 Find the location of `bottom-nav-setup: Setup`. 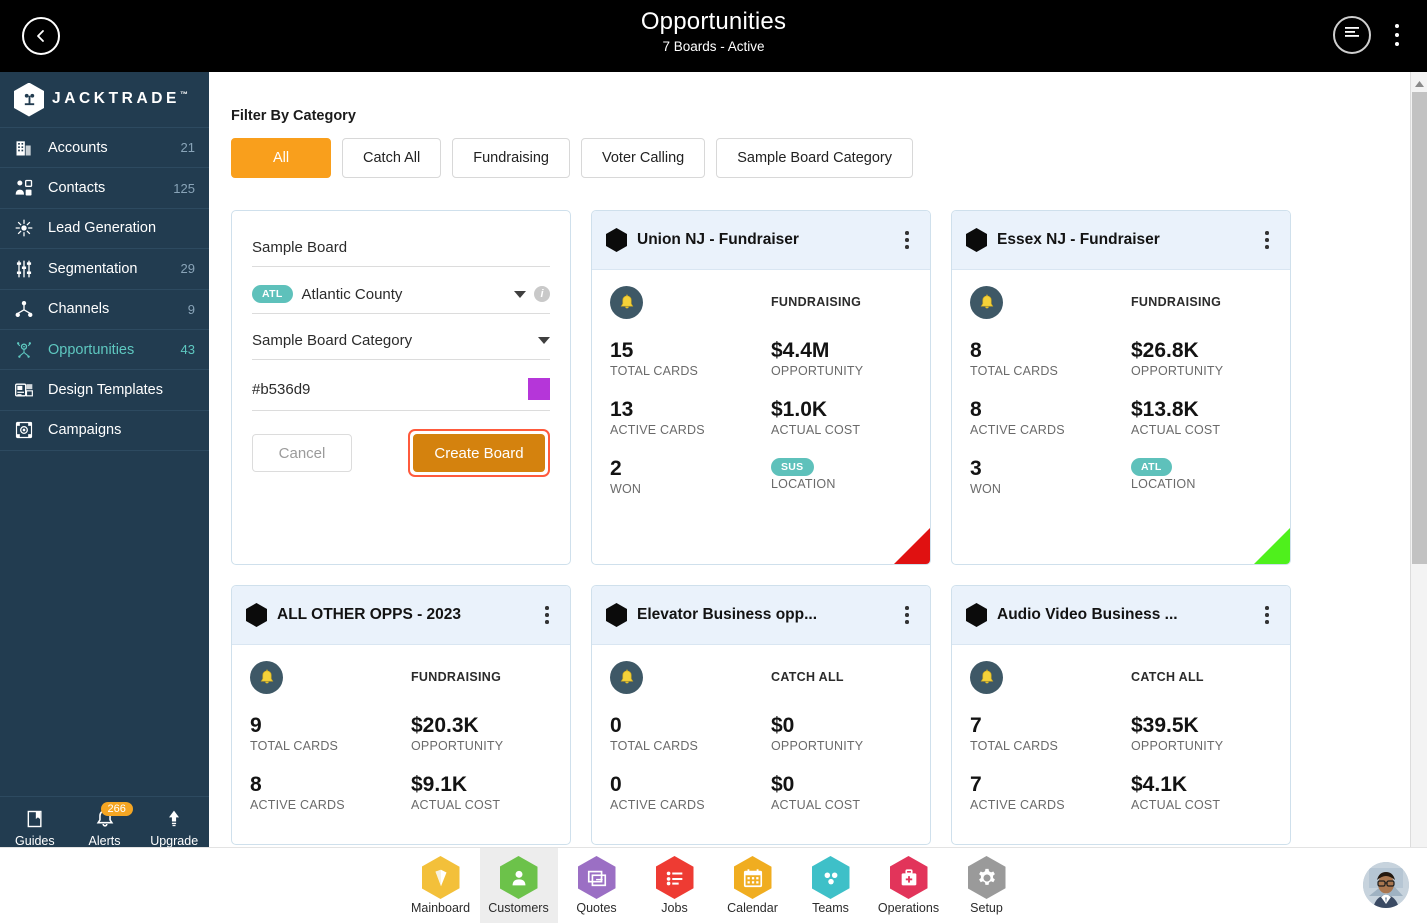

bottom-nav-setup: Setup is located at coordinates (987, 885).